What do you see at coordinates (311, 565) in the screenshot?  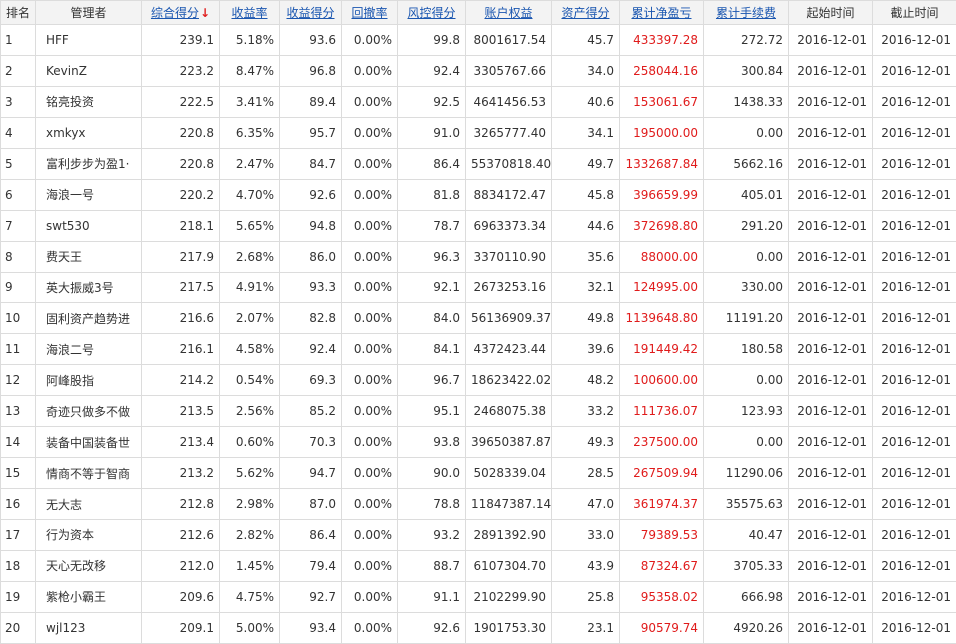 I see `cell-return-score: 79.4` at bounding box center [311, 565].